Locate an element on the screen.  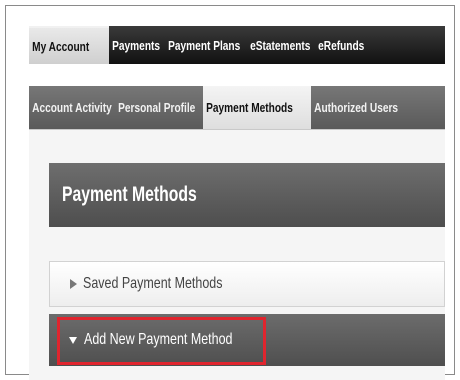
tab-label: Payments is located at coordinates (136, 45).